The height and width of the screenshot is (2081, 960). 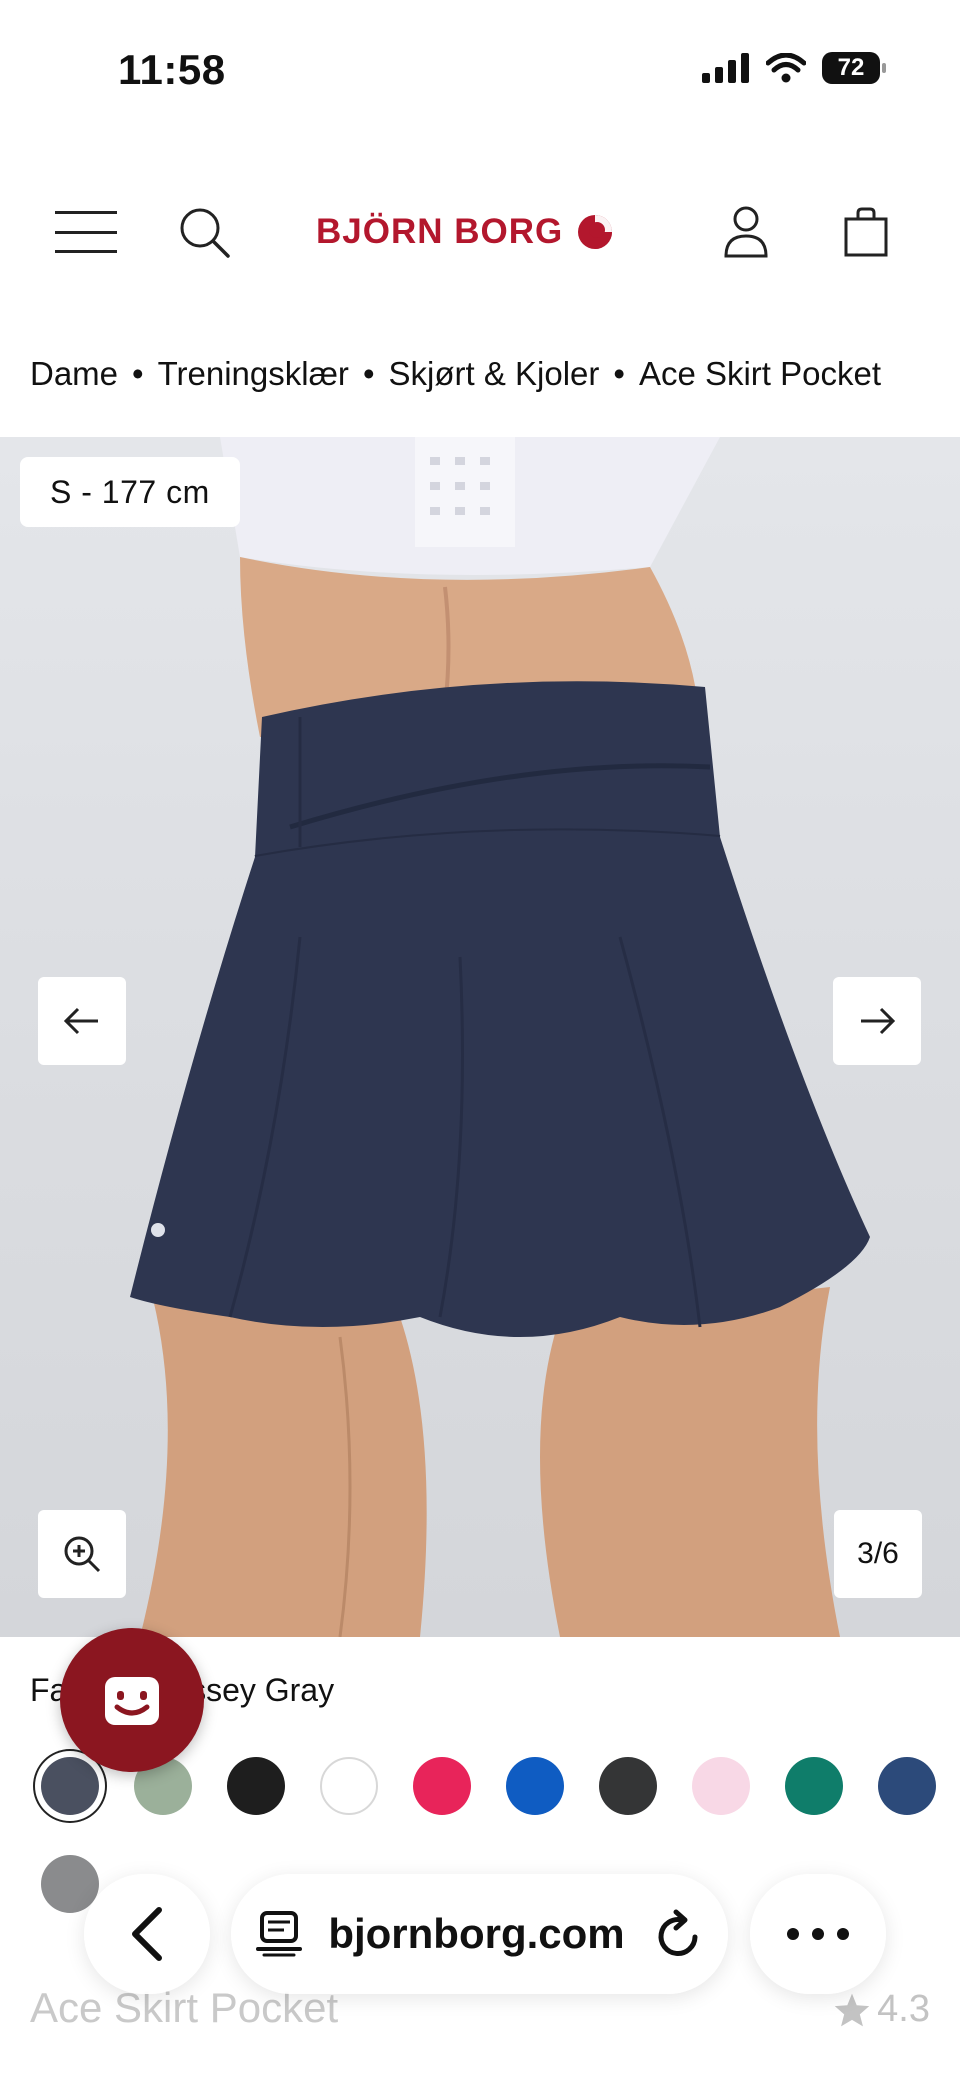 What do you see at coordinates (854, 68) in the screenshot?
I see `battery-indicator: 72` at bounding box center [854, 68].